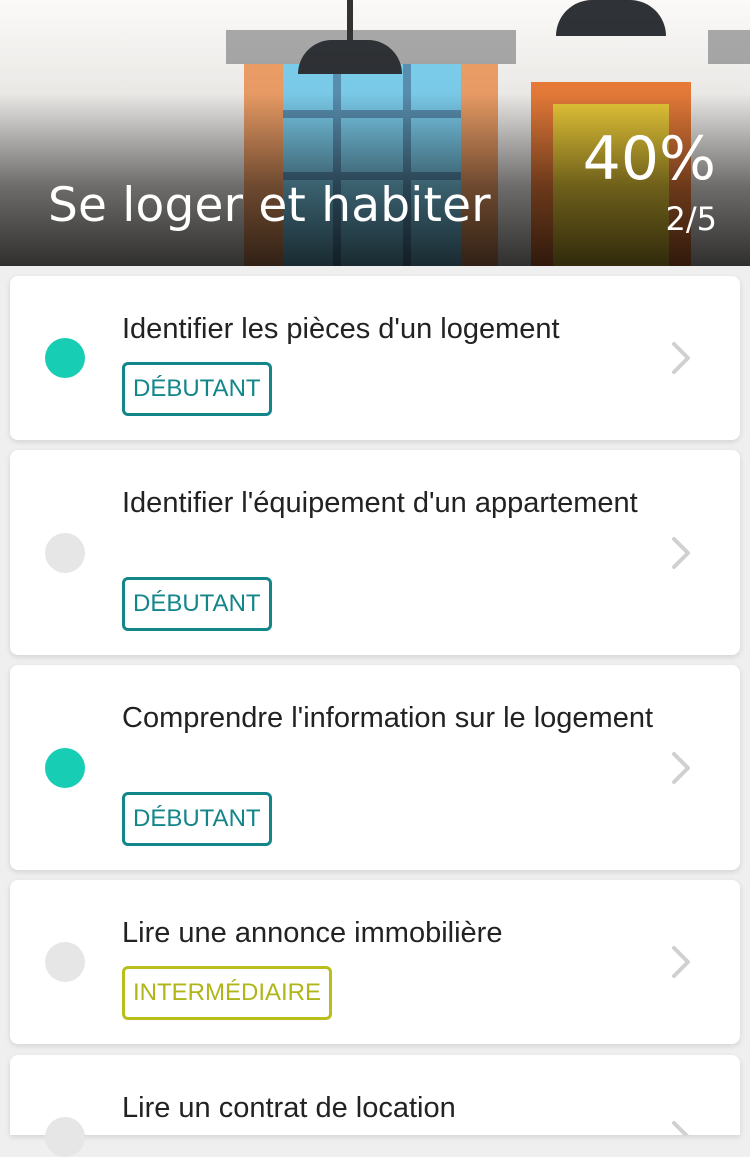 The width and height of the screenshot is (750, 1157). What do you see at coordinates (649, 159) in the screenshot?
I see `progress-percent: 40%` at bounding box center [649, 159].